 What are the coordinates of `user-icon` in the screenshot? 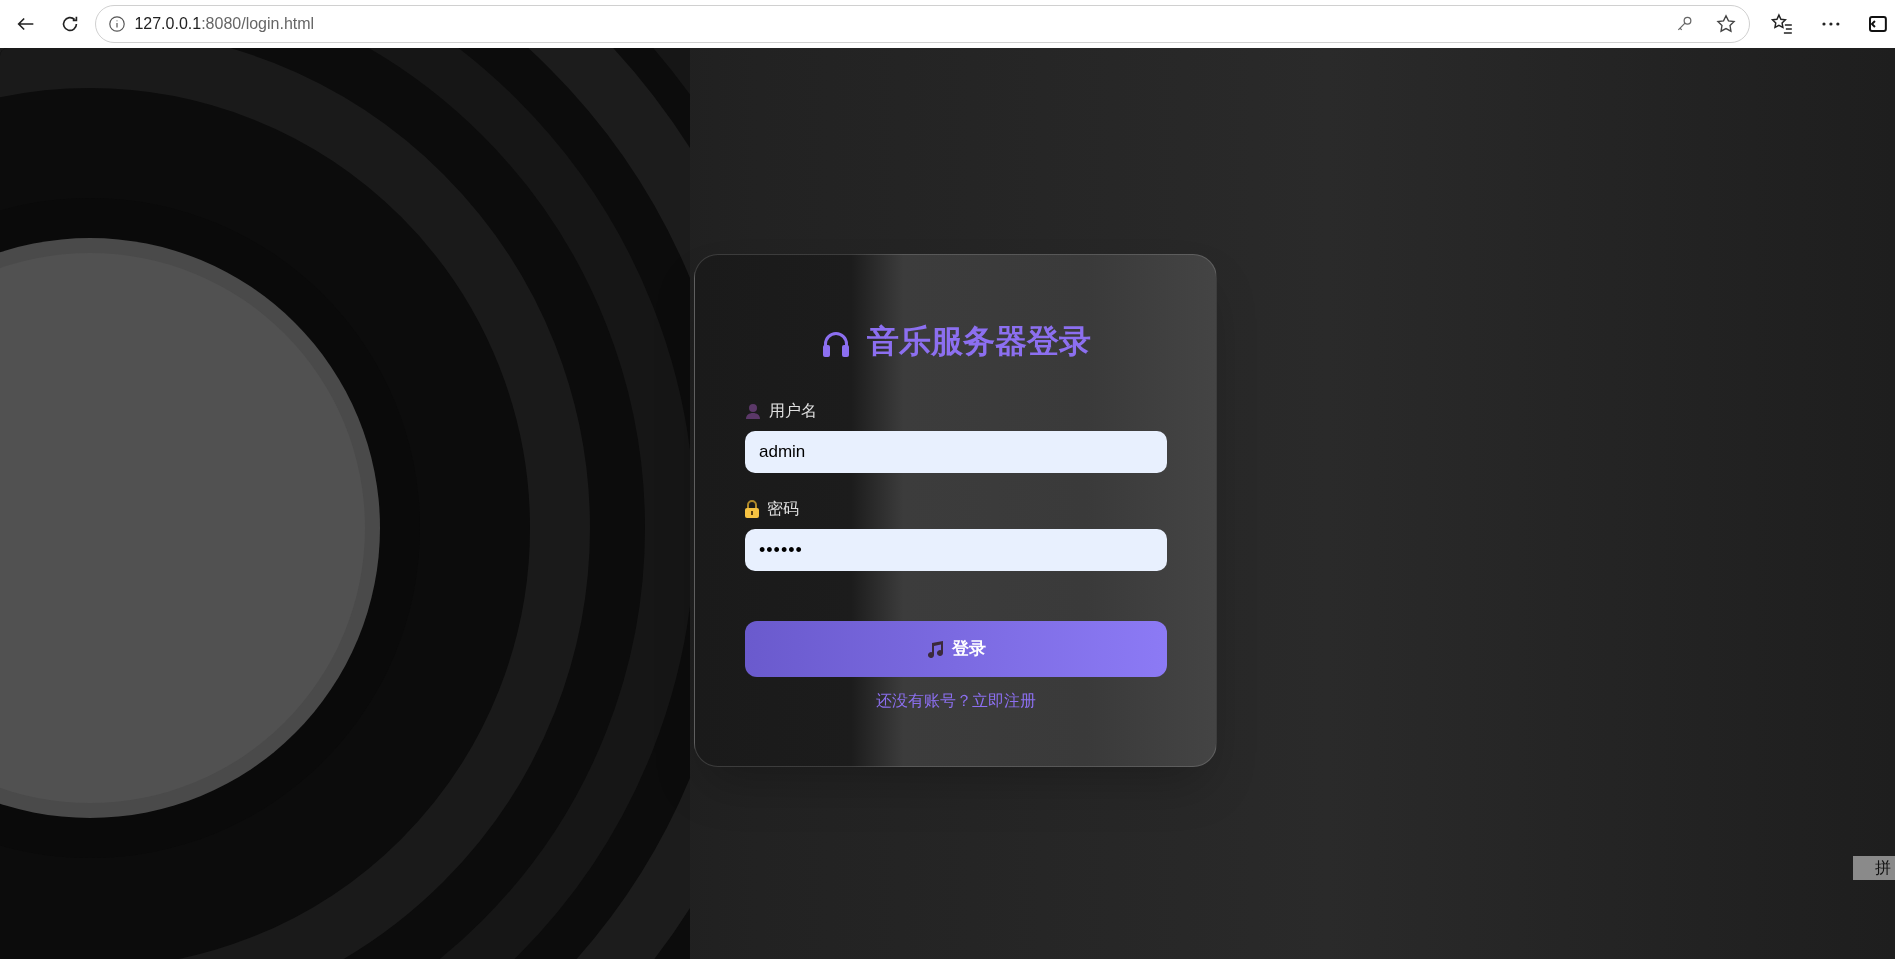 It's located at (753, 411).